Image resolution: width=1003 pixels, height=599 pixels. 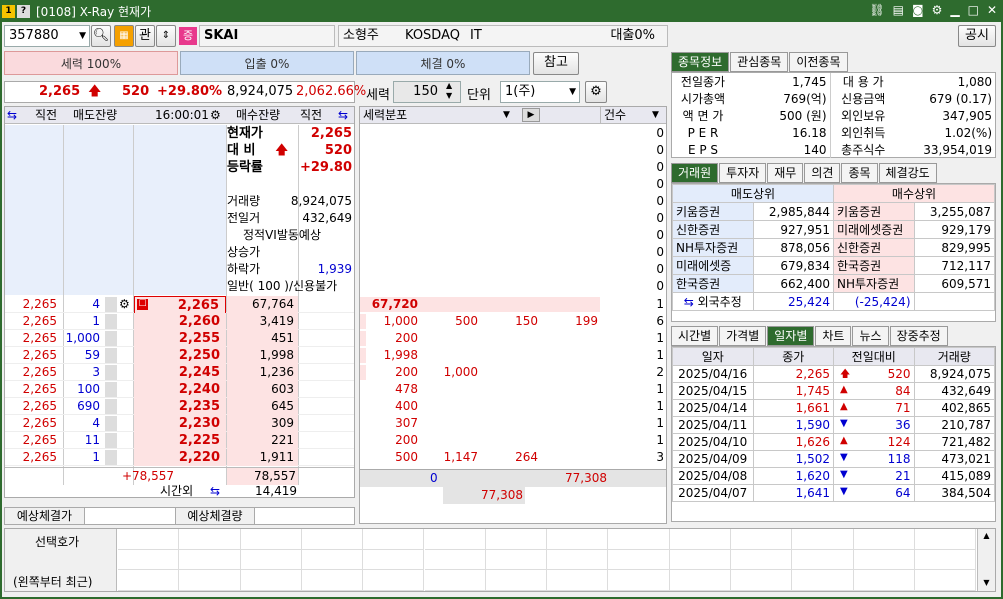 What do you see at coordinates (833, 247) in the screenshot?
I see `table-row: NH투자증권 878,056 신한증권 829,995` at bounding box center [833, 247].